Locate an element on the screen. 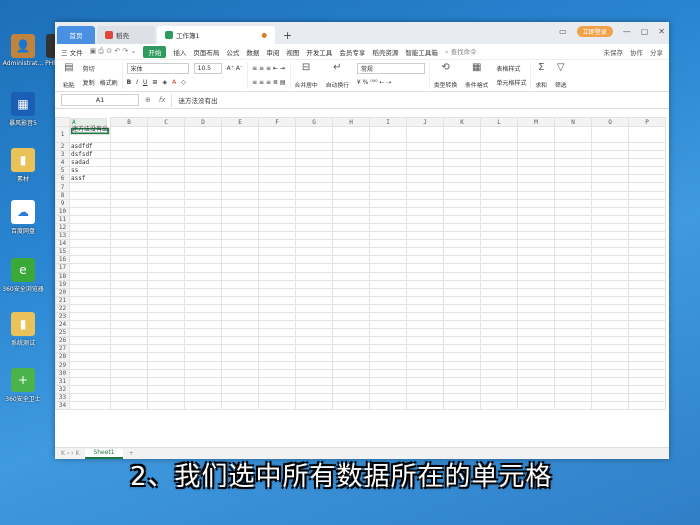  column-header: H is located at coordinates (351, 122).